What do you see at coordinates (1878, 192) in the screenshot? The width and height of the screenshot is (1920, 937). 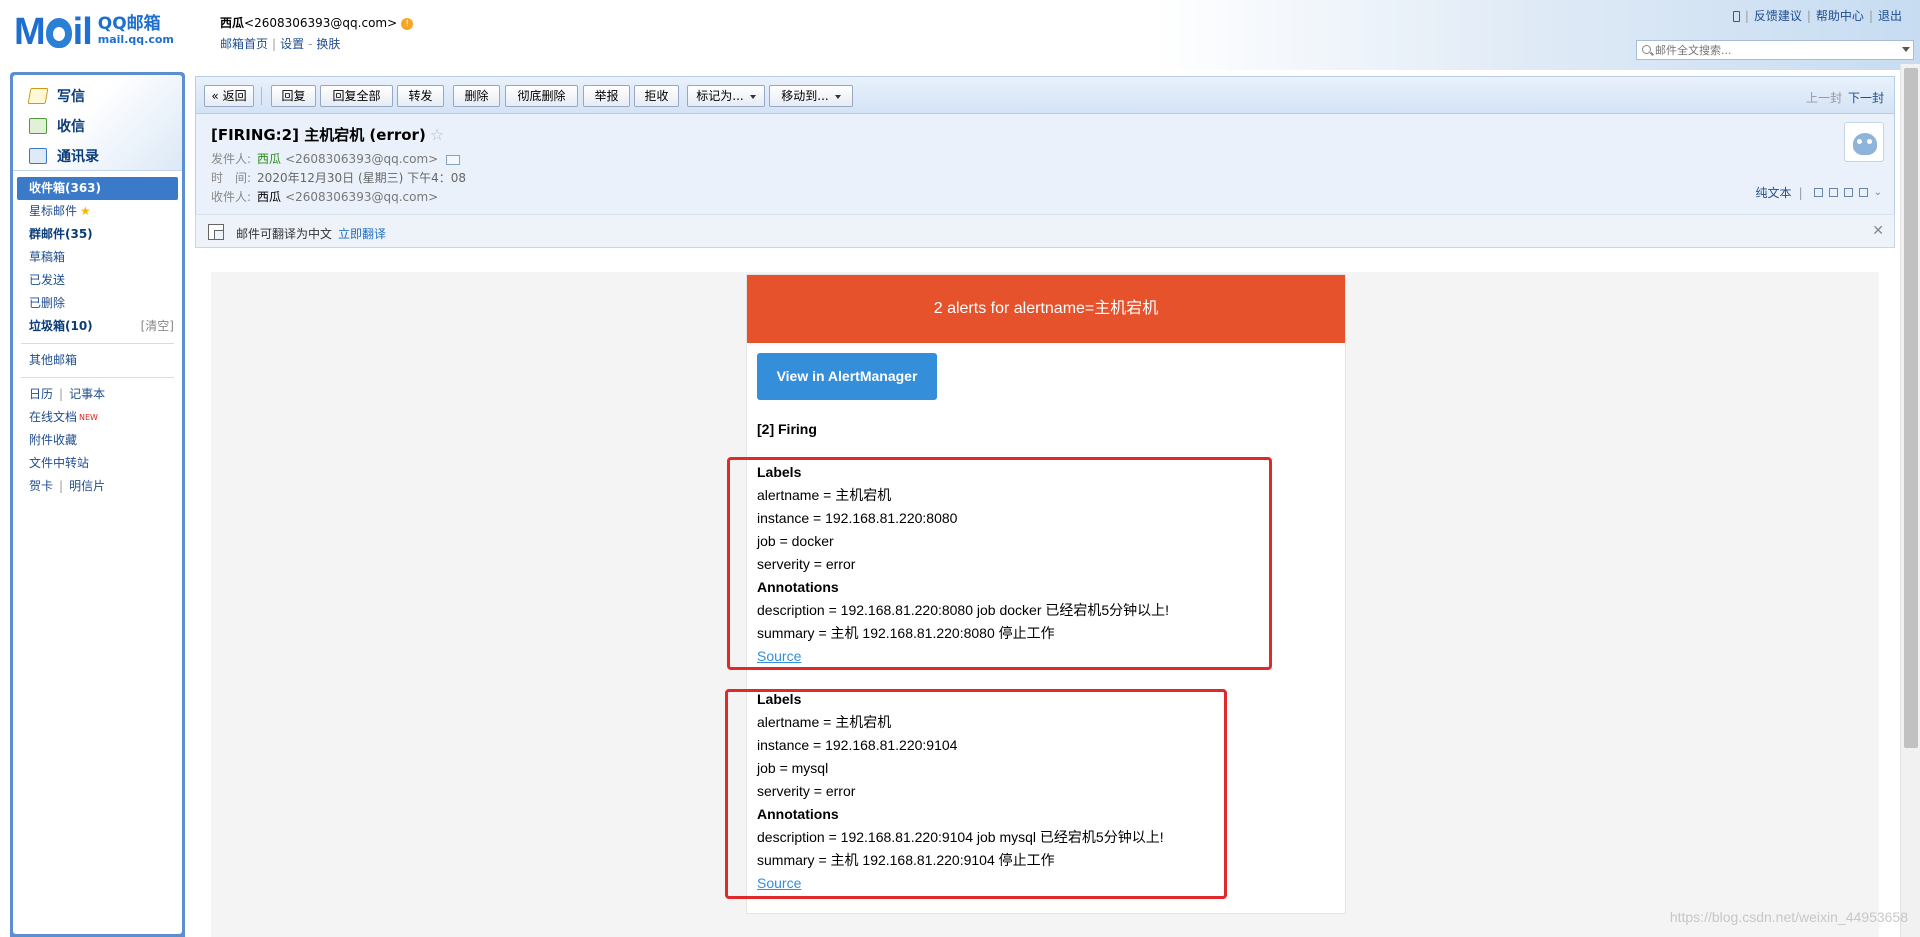 I see `chevron-down-icon: ⌄` at bounding box center [1878, 192].